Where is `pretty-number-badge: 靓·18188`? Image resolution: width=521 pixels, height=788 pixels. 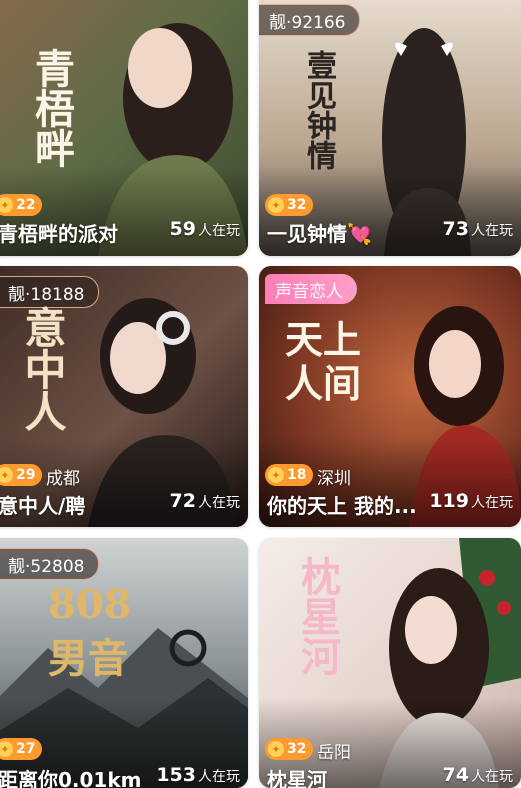 pretty-number-badge: 靓·18188 is located at coordinates (50, 292).